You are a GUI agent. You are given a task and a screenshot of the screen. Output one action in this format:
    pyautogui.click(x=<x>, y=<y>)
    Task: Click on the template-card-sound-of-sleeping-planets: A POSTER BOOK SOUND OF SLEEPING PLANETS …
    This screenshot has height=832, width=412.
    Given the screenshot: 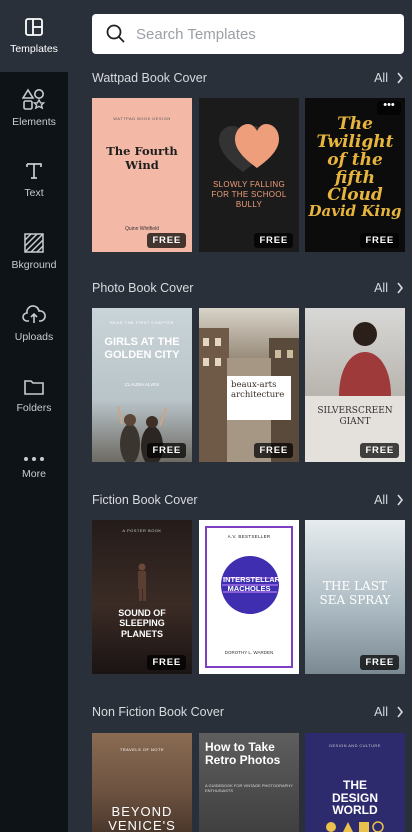 What is the action you would take?
    pyautogui.click(x=142, y=597)
    